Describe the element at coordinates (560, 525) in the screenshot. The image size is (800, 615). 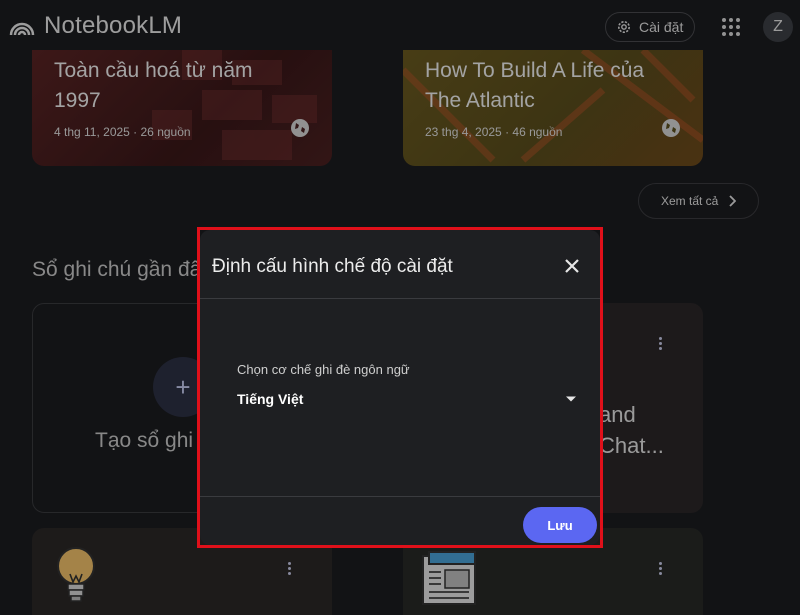
I see `save-button: Lưu` at that location.